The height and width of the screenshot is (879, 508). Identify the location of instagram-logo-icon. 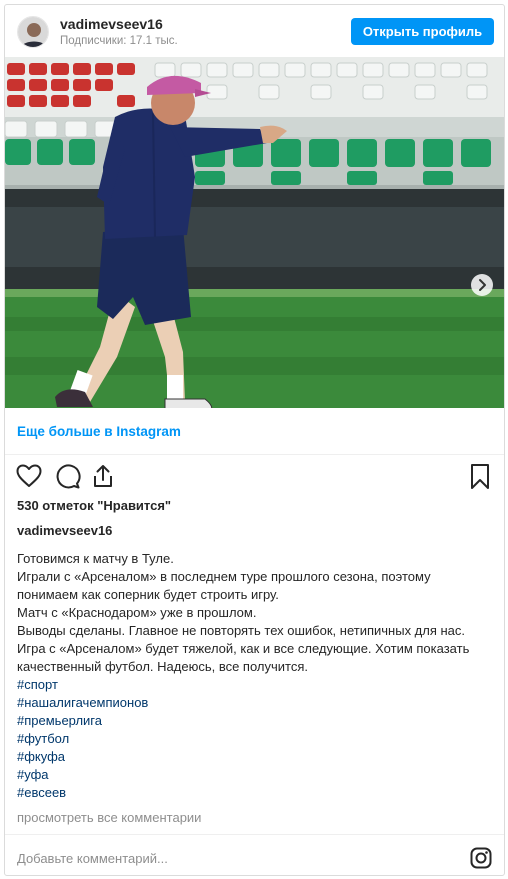
(481, 858).